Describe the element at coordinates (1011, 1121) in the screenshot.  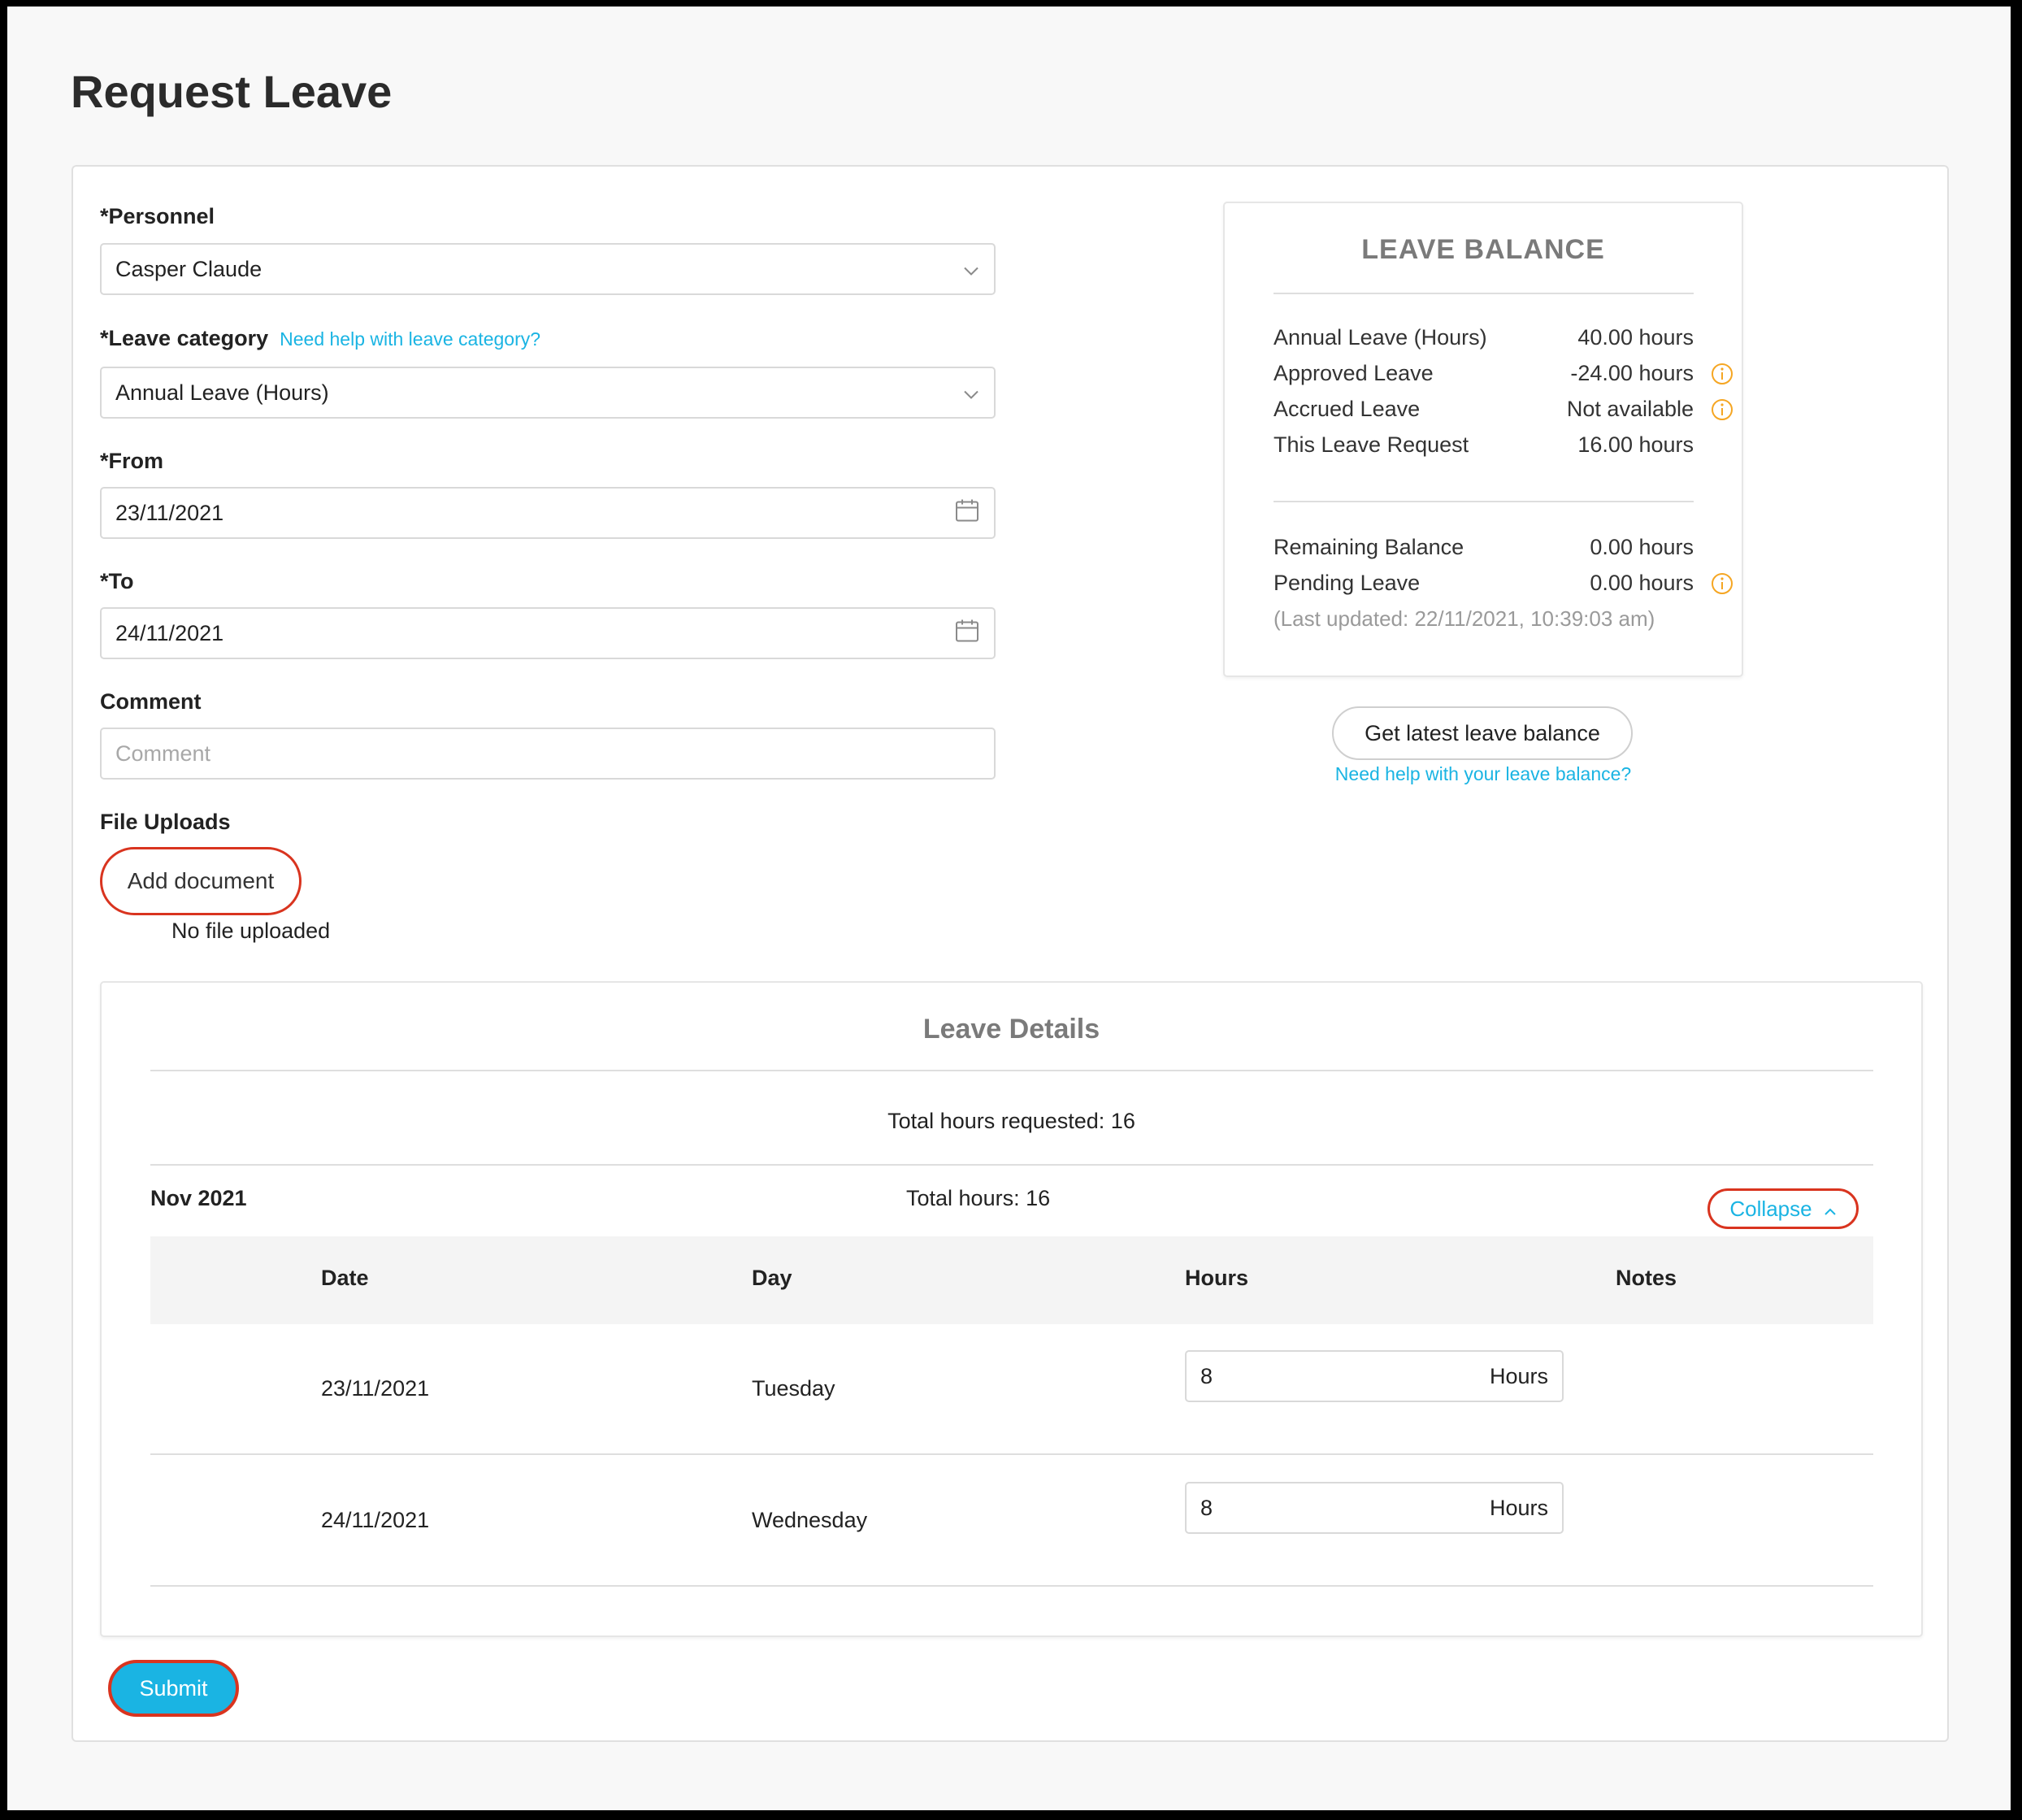
I see `total-hours-requested: Total hours requested: 16` at that location.